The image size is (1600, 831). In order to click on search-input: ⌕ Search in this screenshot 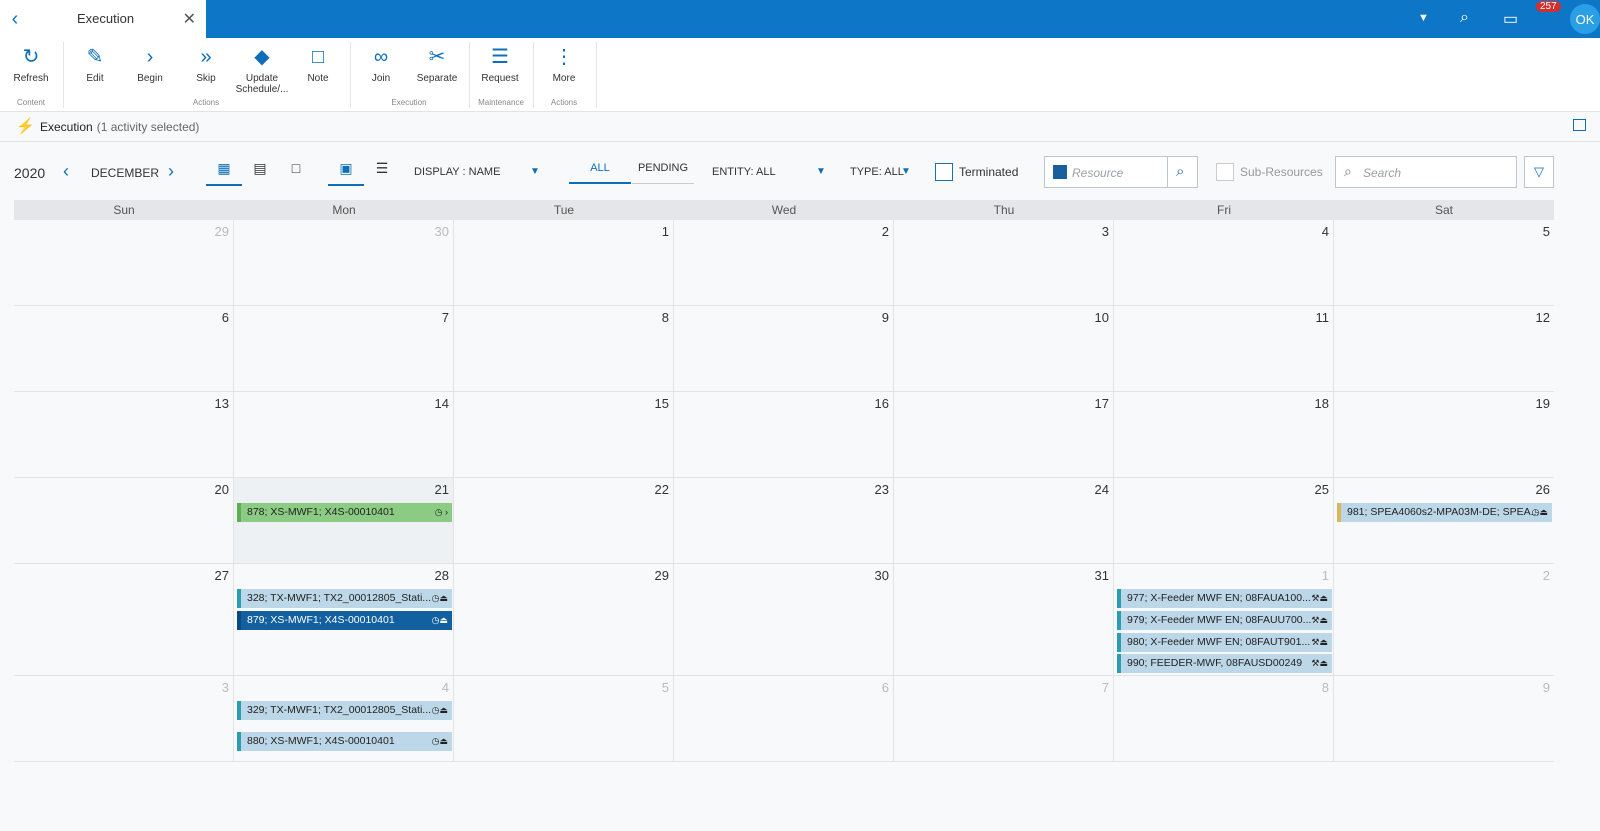, I will do `click(1426, 172)`.